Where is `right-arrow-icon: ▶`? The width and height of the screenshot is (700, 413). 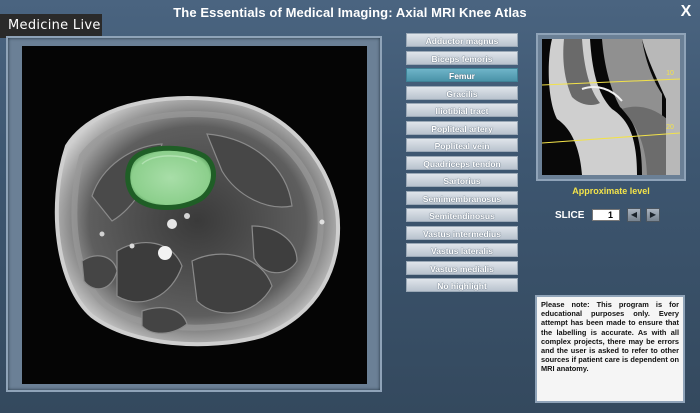
right-arrow-icon: ▶ is located at coordinates (653, 214).